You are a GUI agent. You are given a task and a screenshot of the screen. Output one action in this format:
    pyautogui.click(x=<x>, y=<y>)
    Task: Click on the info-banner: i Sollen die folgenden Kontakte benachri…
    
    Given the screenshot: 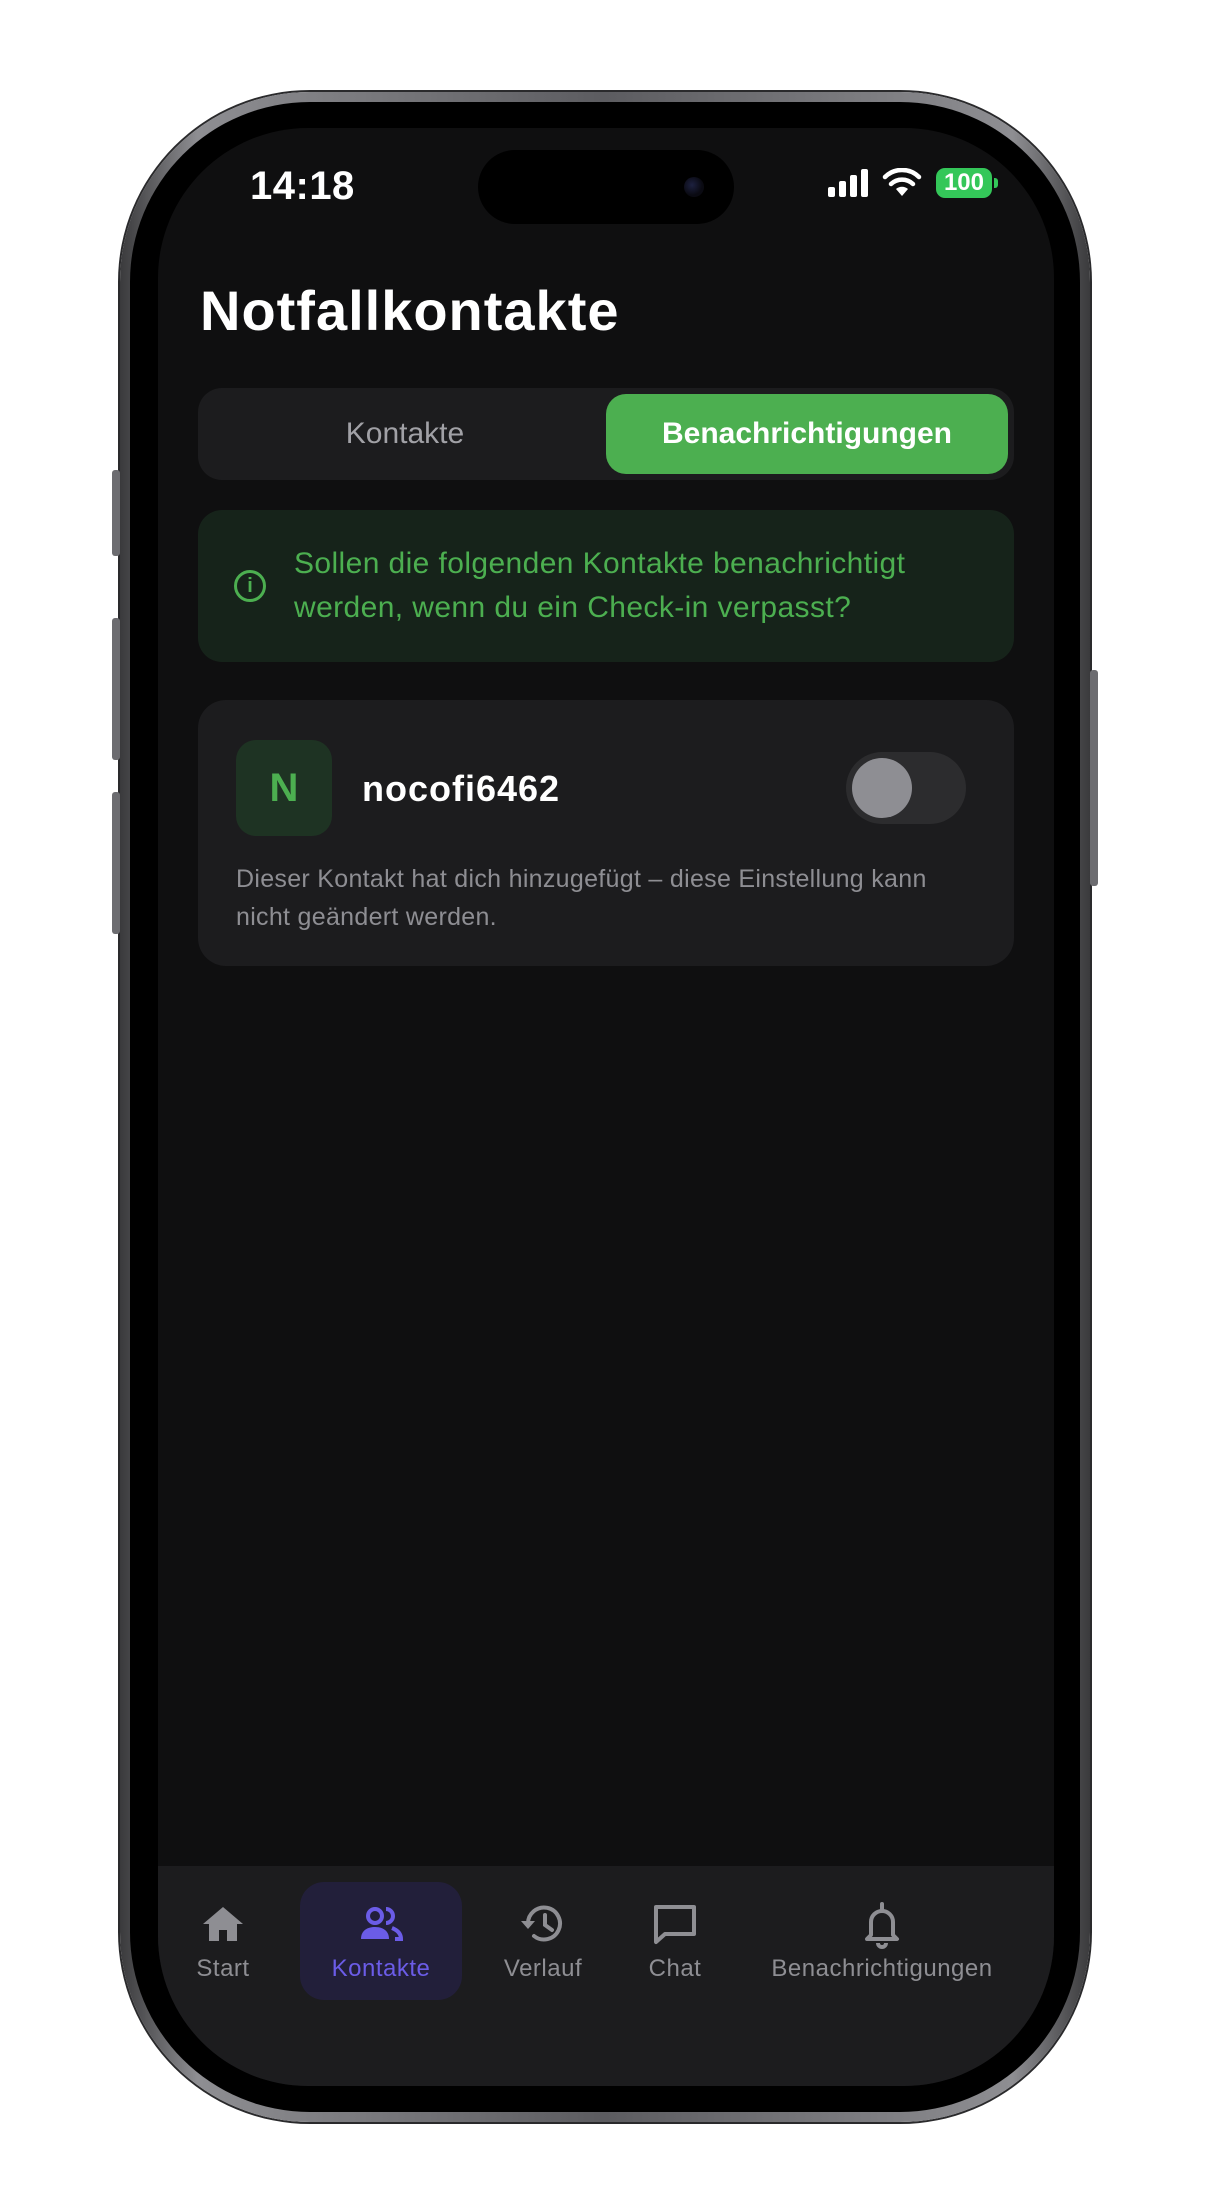 What is the action you would take?
    pyautogui.click(x=606, y=586)
    